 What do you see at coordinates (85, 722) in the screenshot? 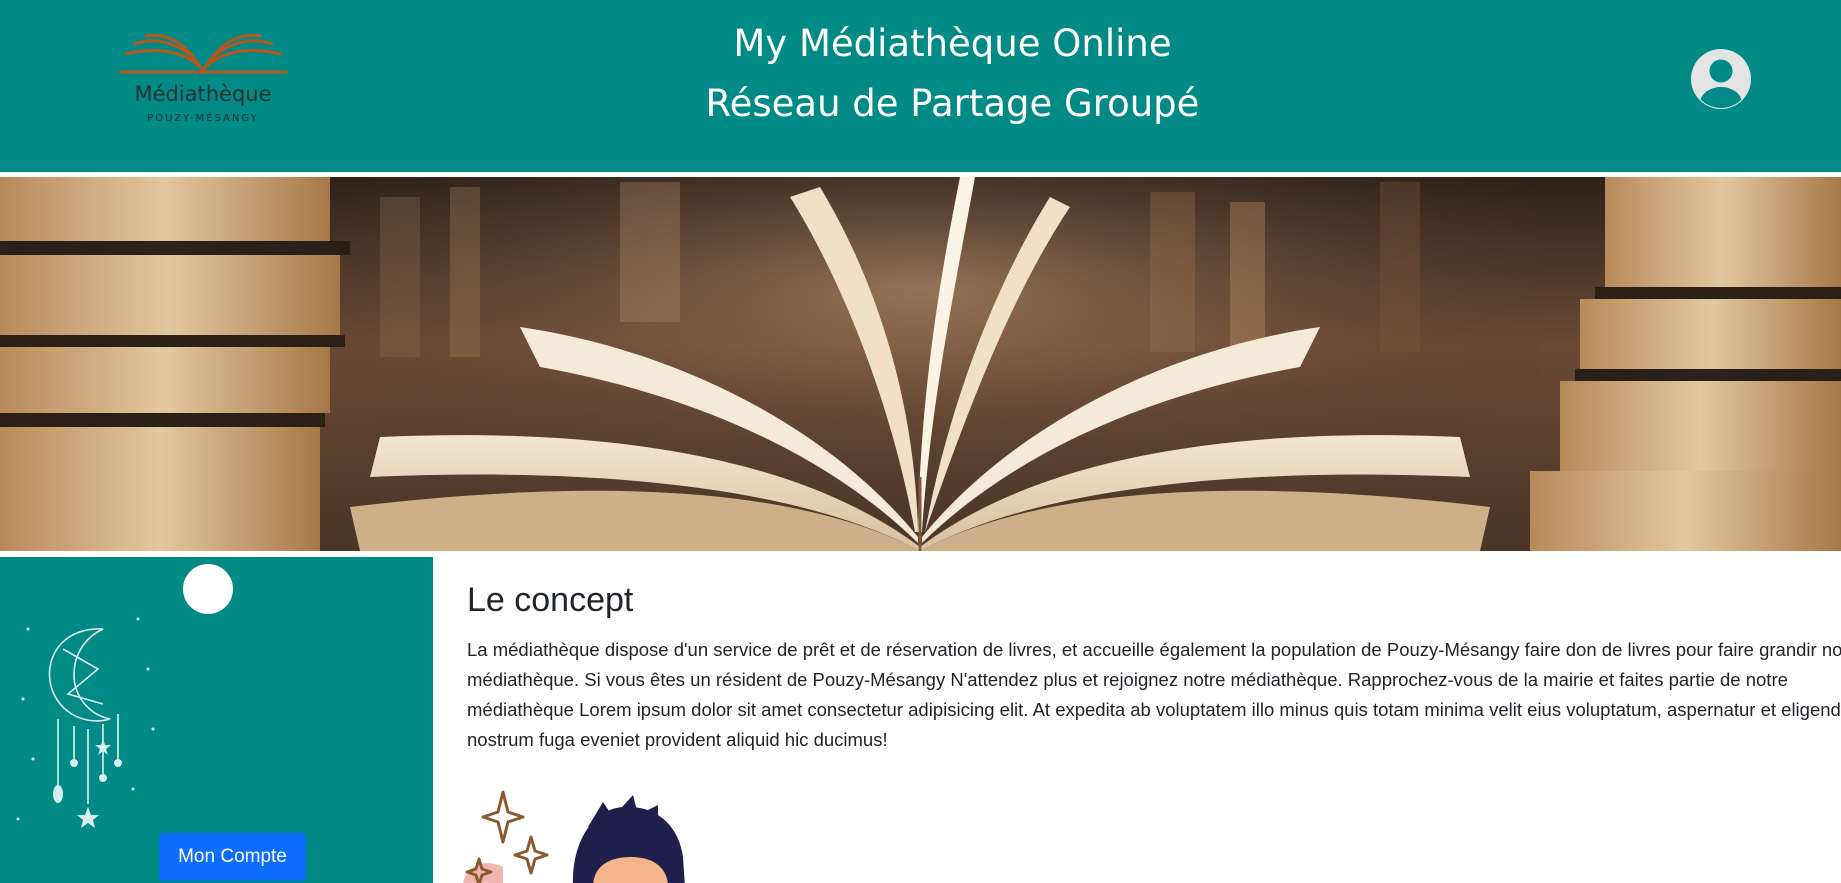
I see `crescent-moon-dreamcatcher-icon` at bounding box center [85, 722].